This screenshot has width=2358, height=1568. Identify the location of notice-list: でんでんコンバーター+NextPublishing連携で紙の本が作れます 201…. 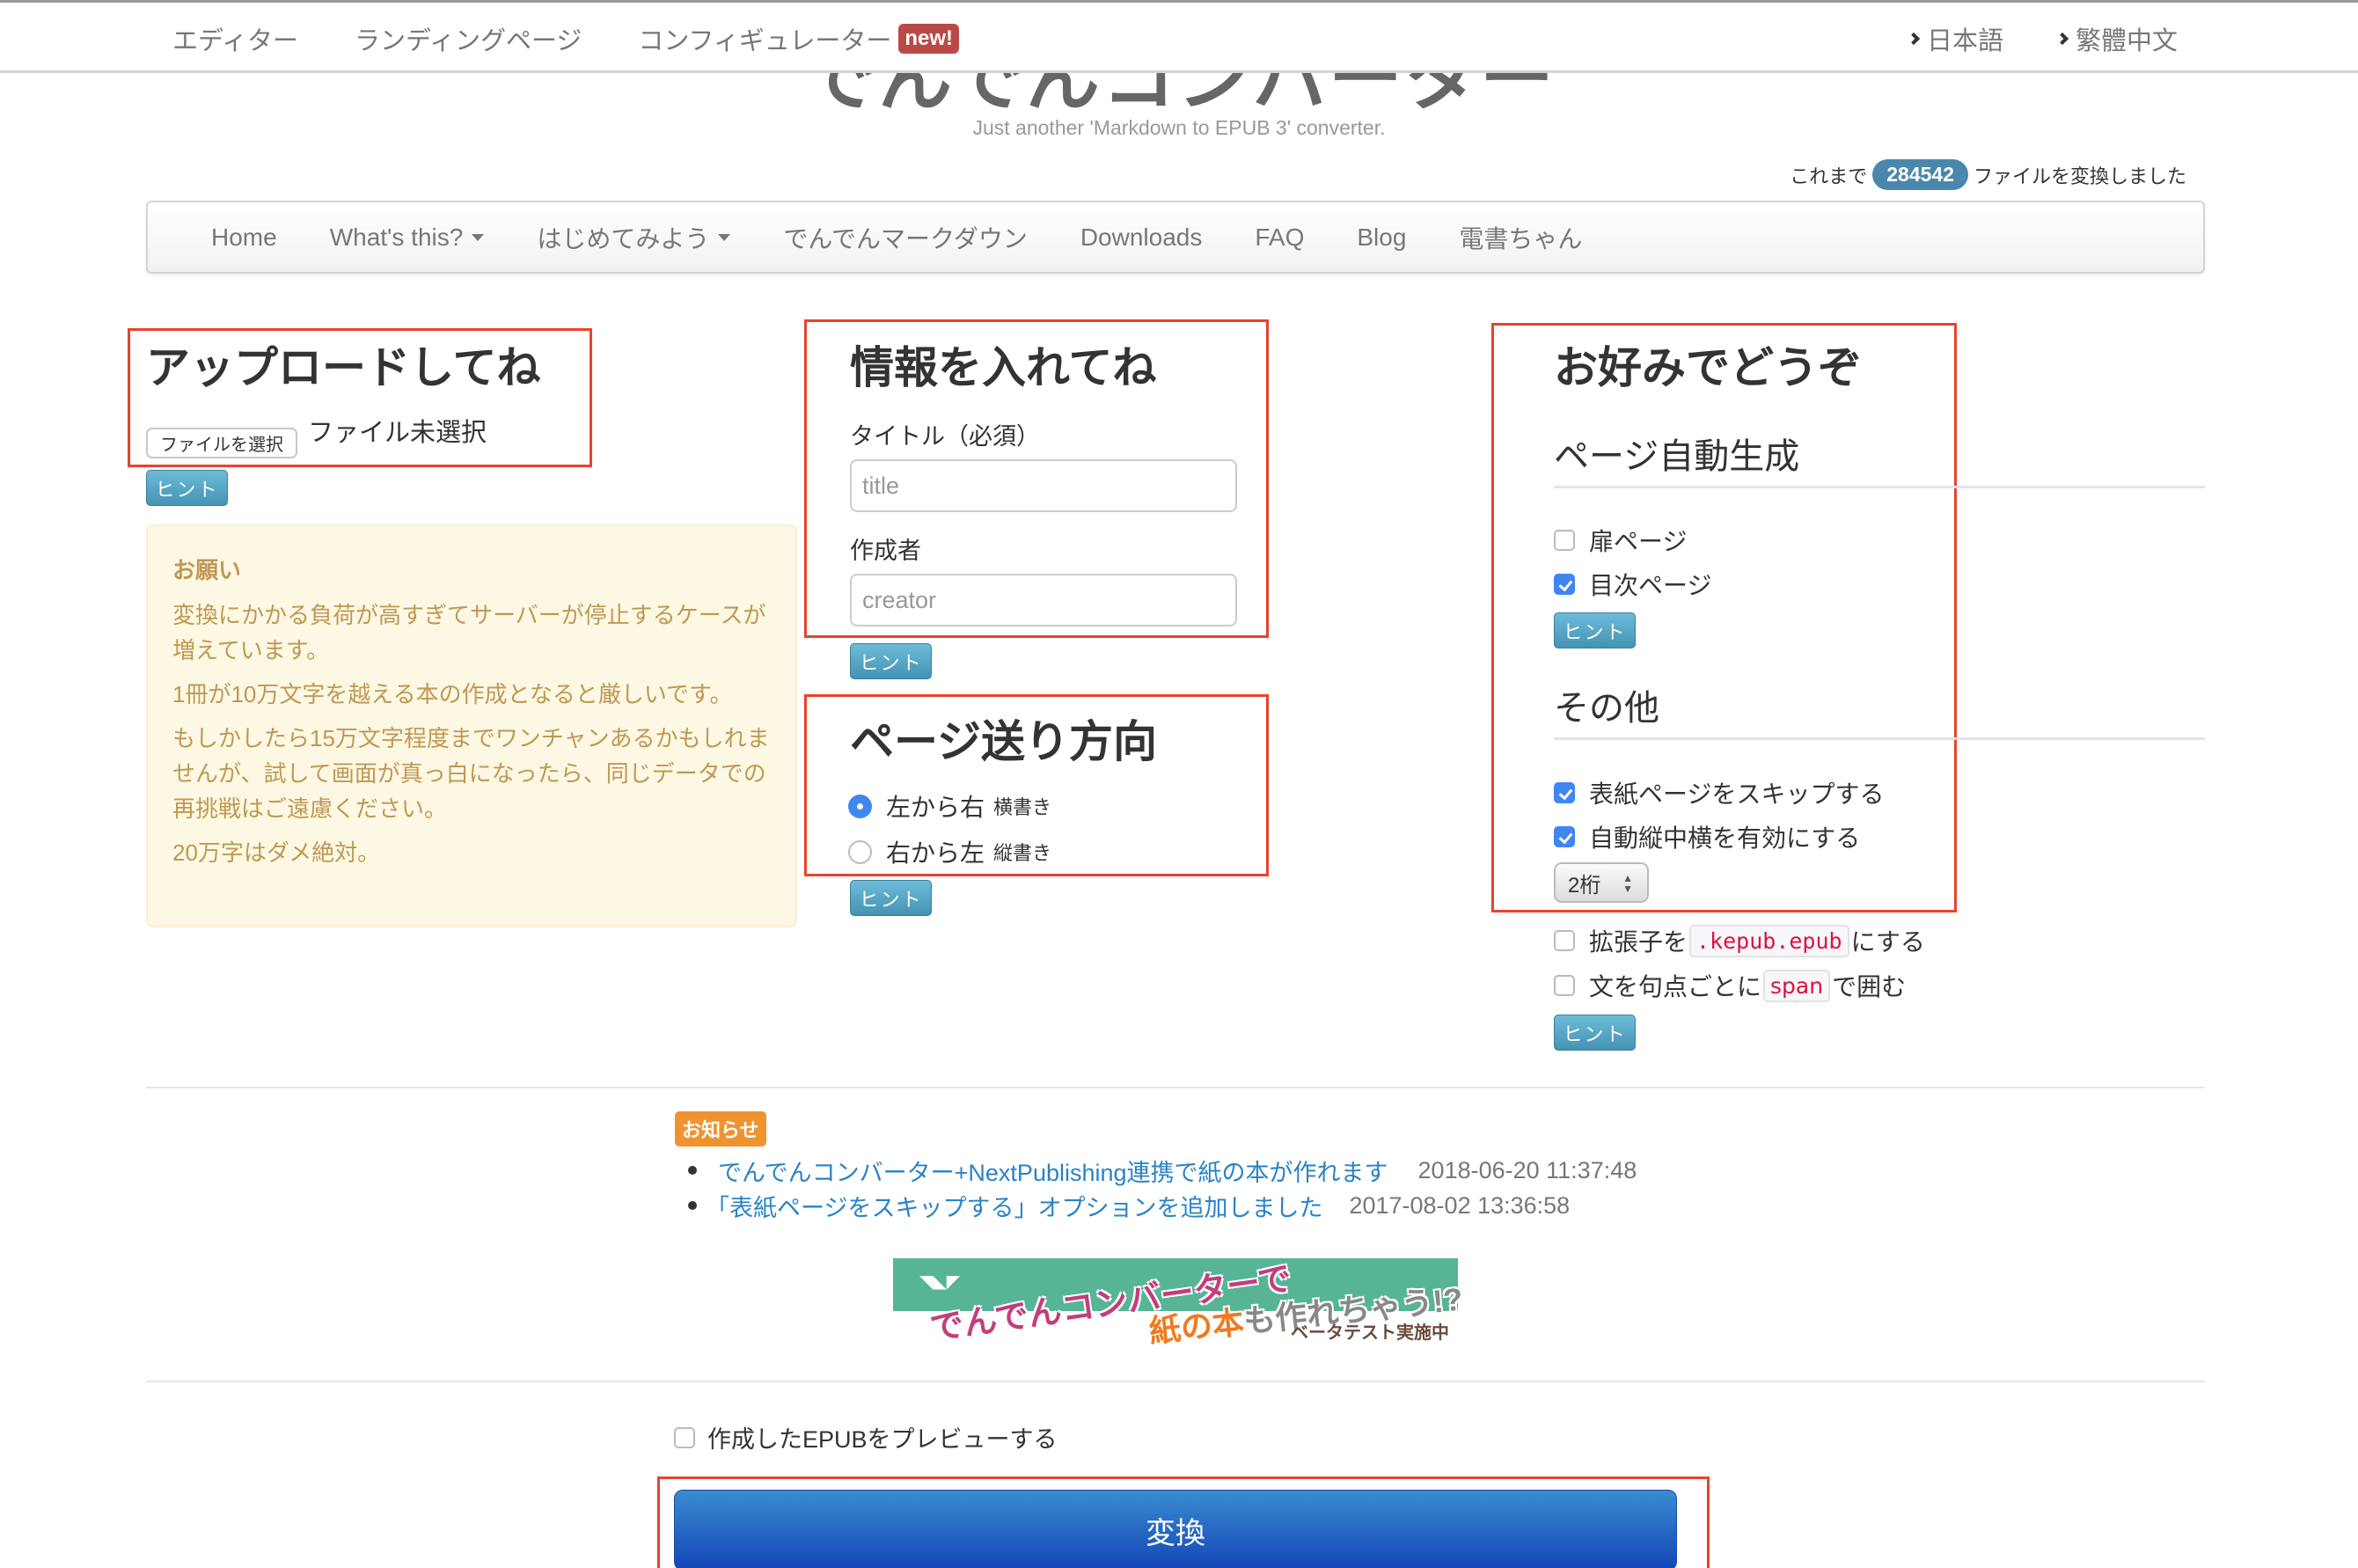
(1162, 1188).